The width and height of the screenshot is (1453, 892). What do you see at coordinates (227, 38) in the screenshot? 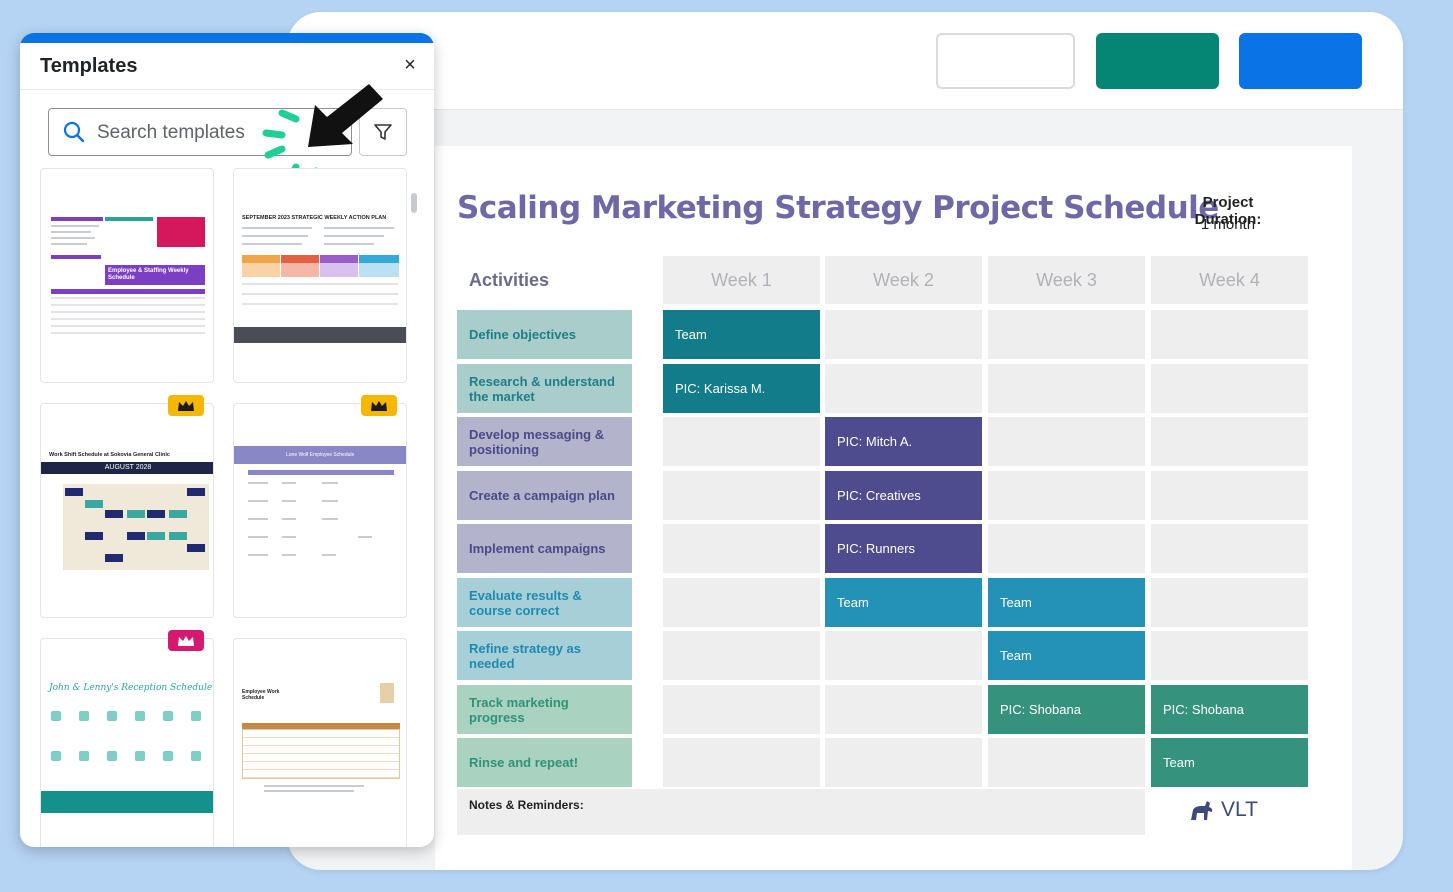
I see `panel-accent-bar` at bounding box center [227, 38].